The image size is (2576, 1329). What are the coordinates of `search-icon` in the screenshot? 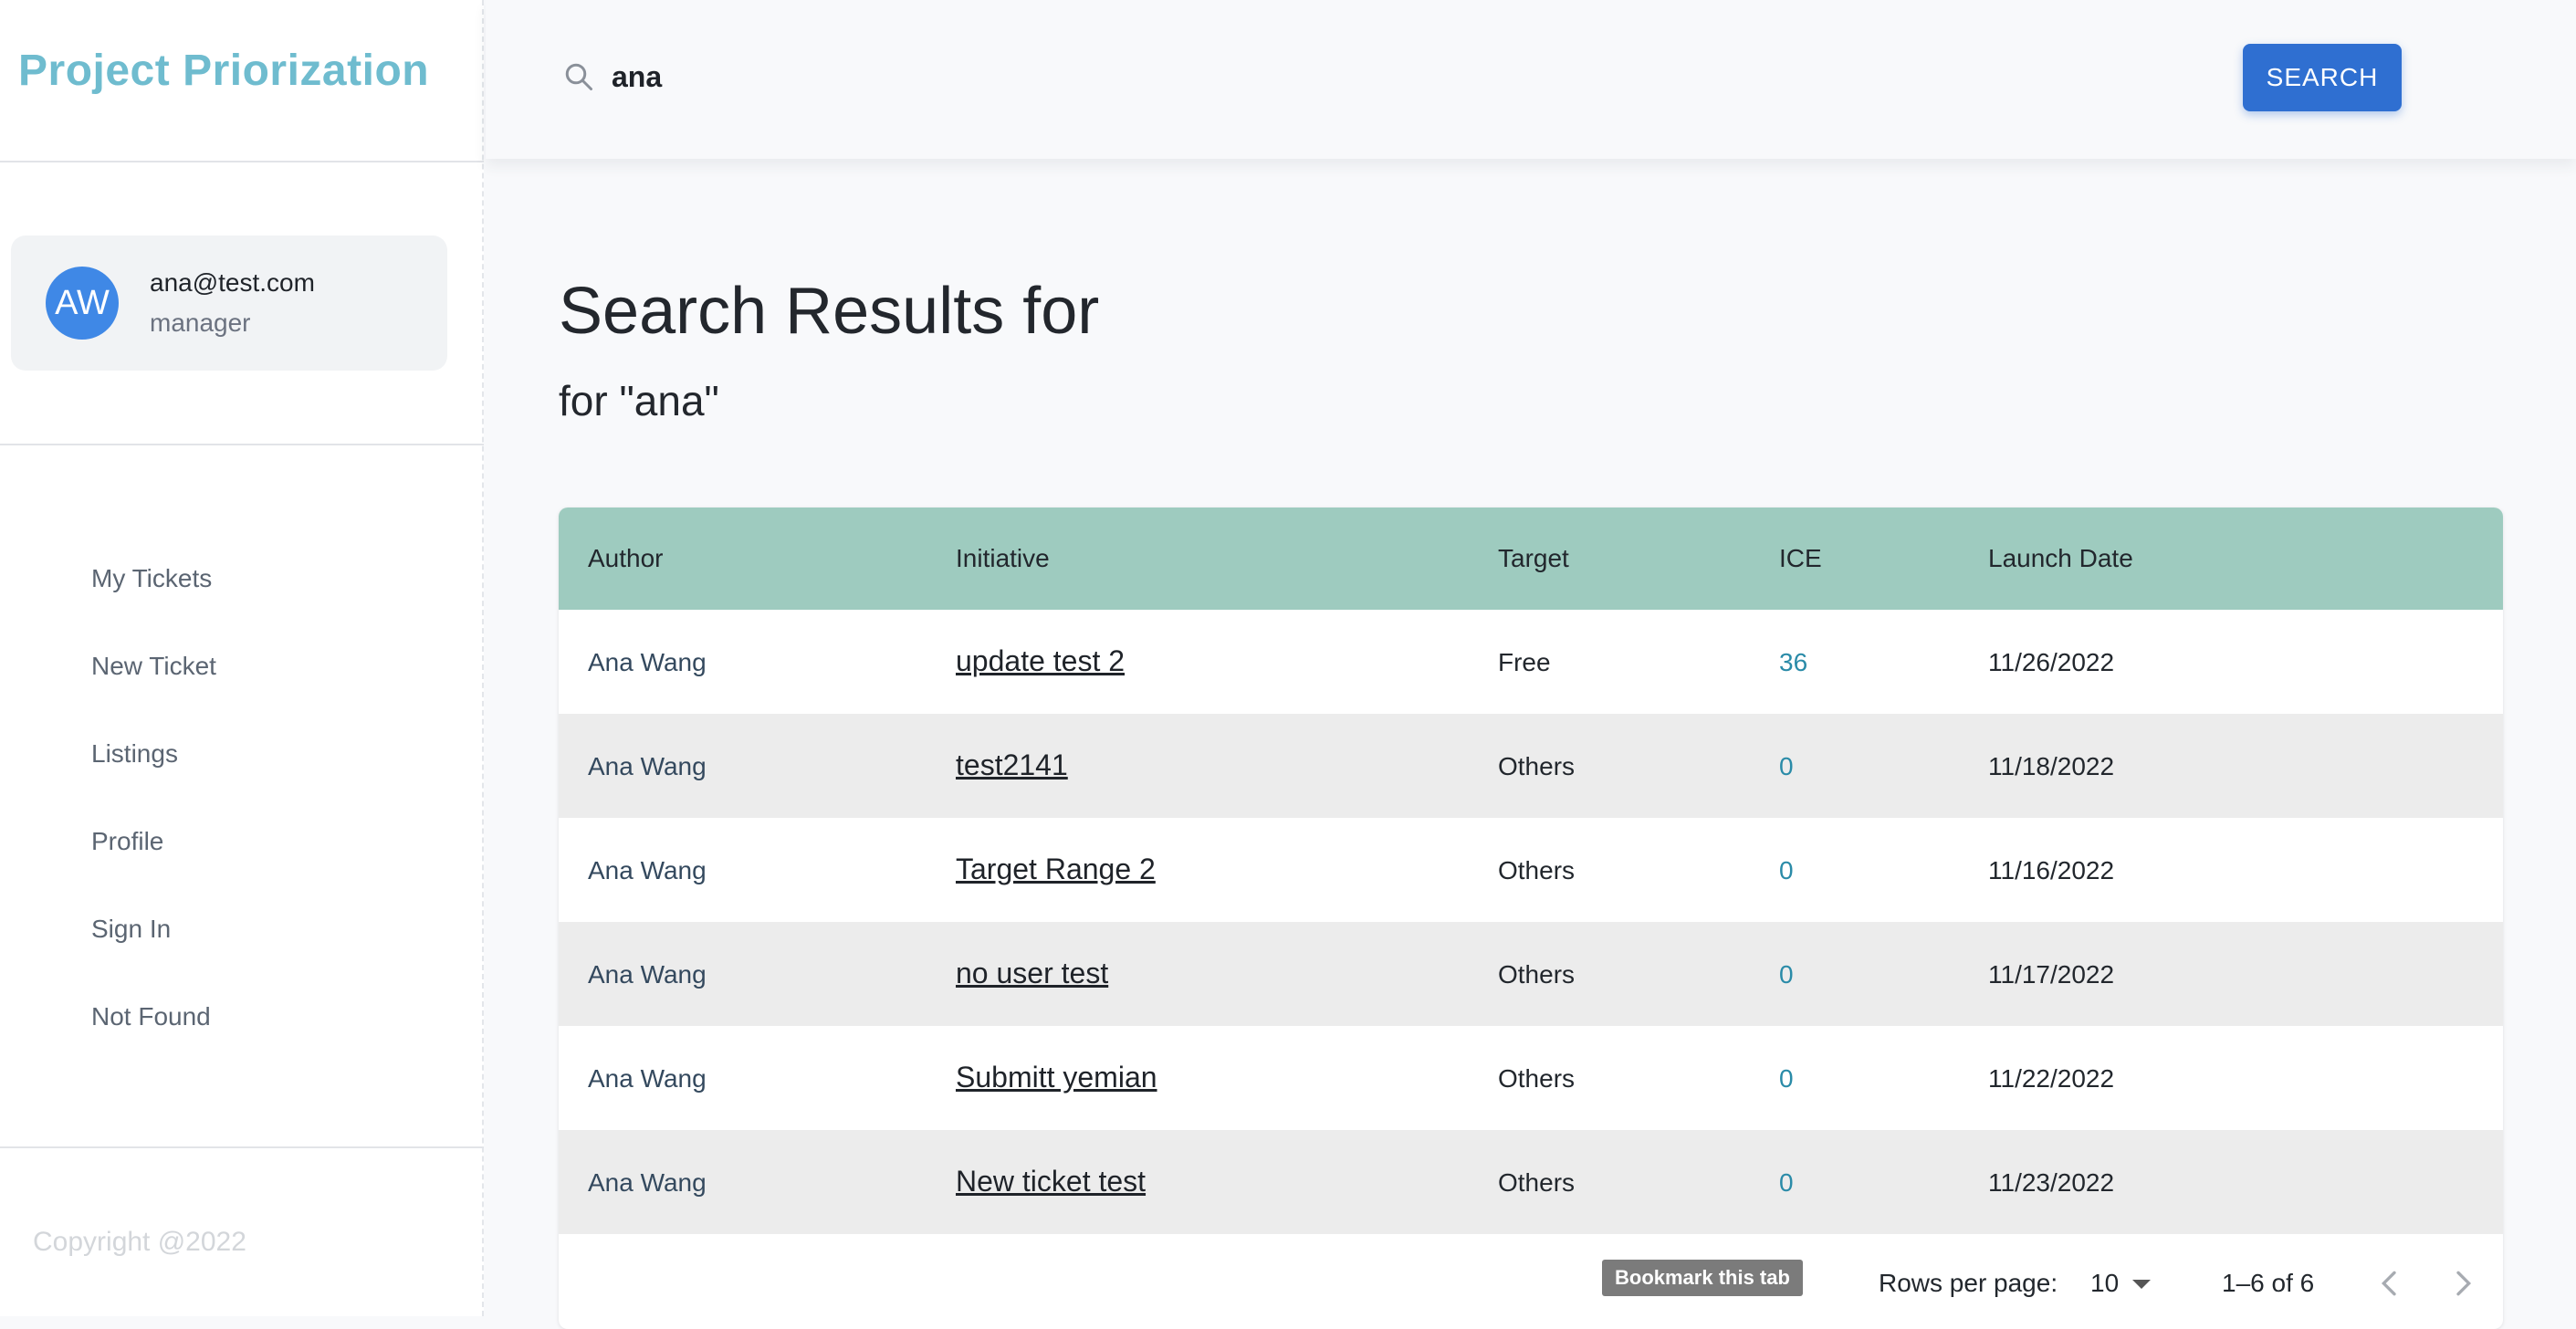 It's located at (578, 76).